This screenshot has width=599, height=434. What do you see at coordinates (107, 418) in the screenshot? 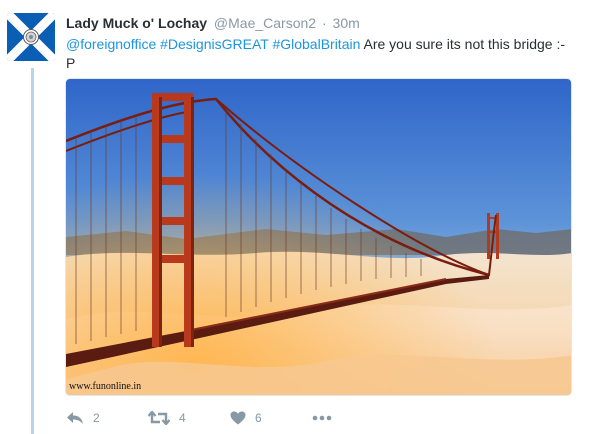
I see `reply-button: 2` at bounding box center [107, 418].